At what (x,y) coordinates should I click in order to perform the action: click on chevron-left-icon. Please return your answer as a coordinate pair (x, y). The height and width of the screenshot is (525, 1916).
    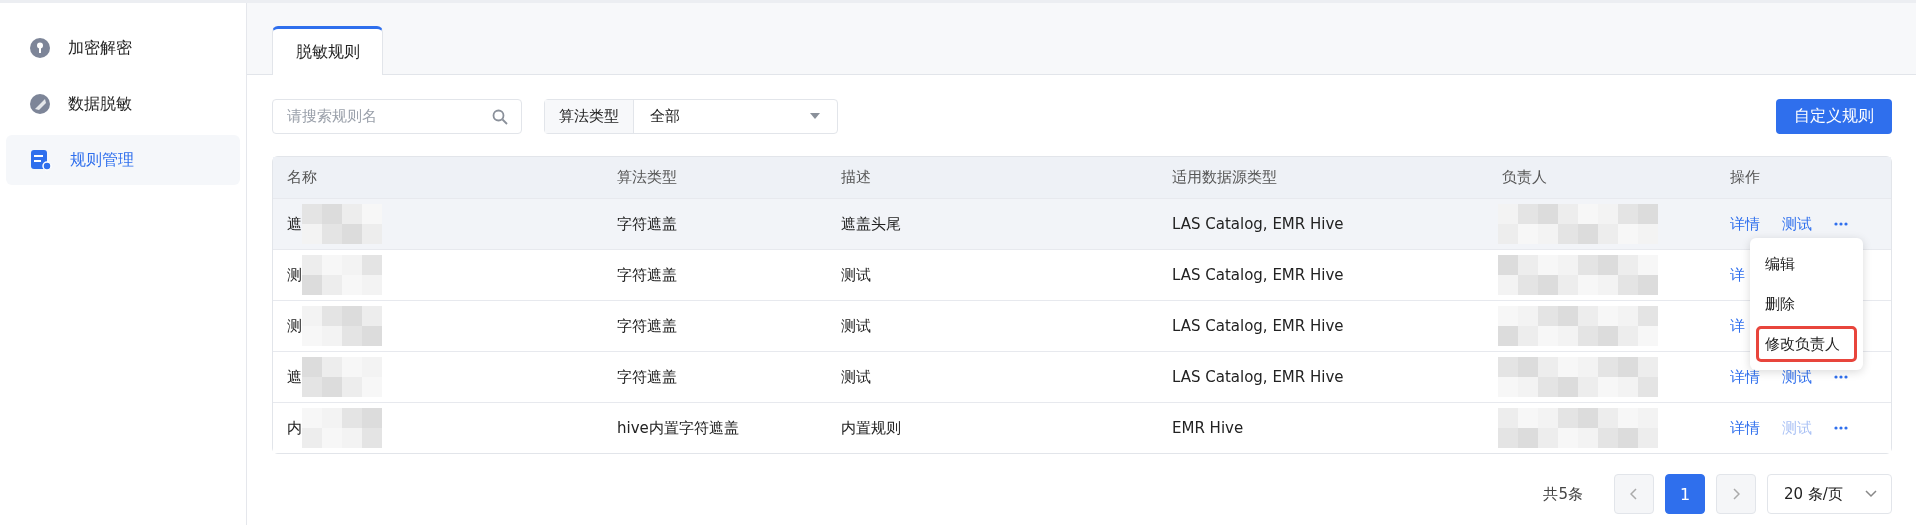
    Looking at the image, I should click on (1634, 494).